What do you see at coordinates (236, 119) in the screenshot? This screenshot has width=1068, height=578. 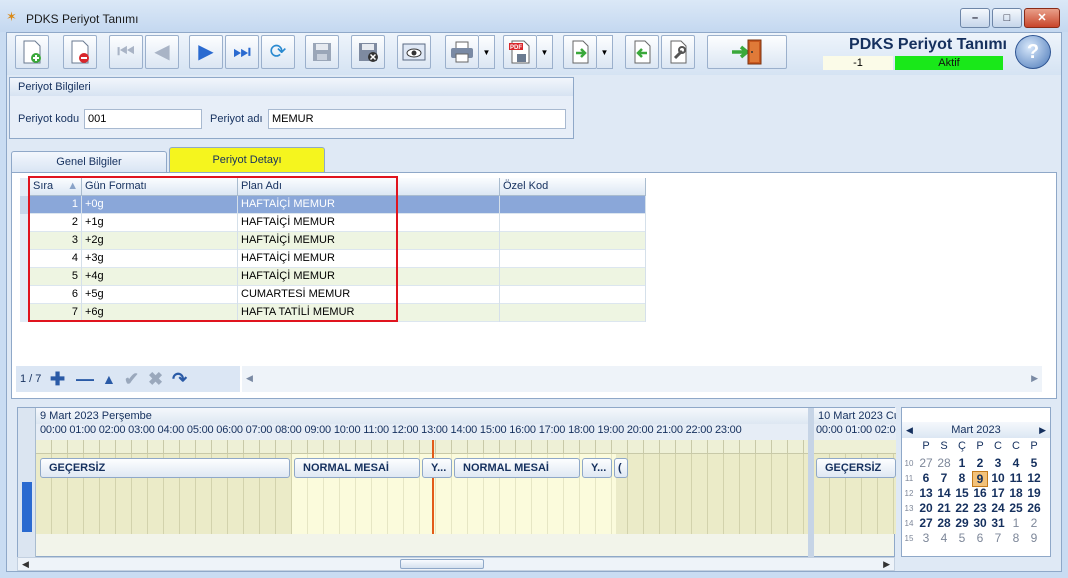 I see `period-name-label: Periyot adı` at bounding box center [236, 119].